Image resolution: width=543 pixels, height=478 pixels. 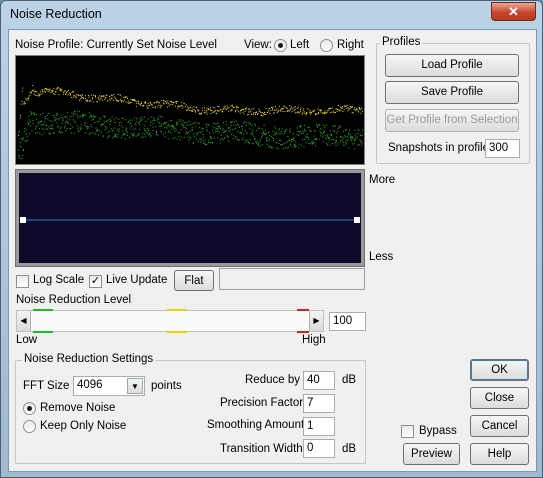 What do you see at coordinates (135, 386) in the screenshot?
I see `chevron-down-icon: ▼` at bounding box center [135, 386].